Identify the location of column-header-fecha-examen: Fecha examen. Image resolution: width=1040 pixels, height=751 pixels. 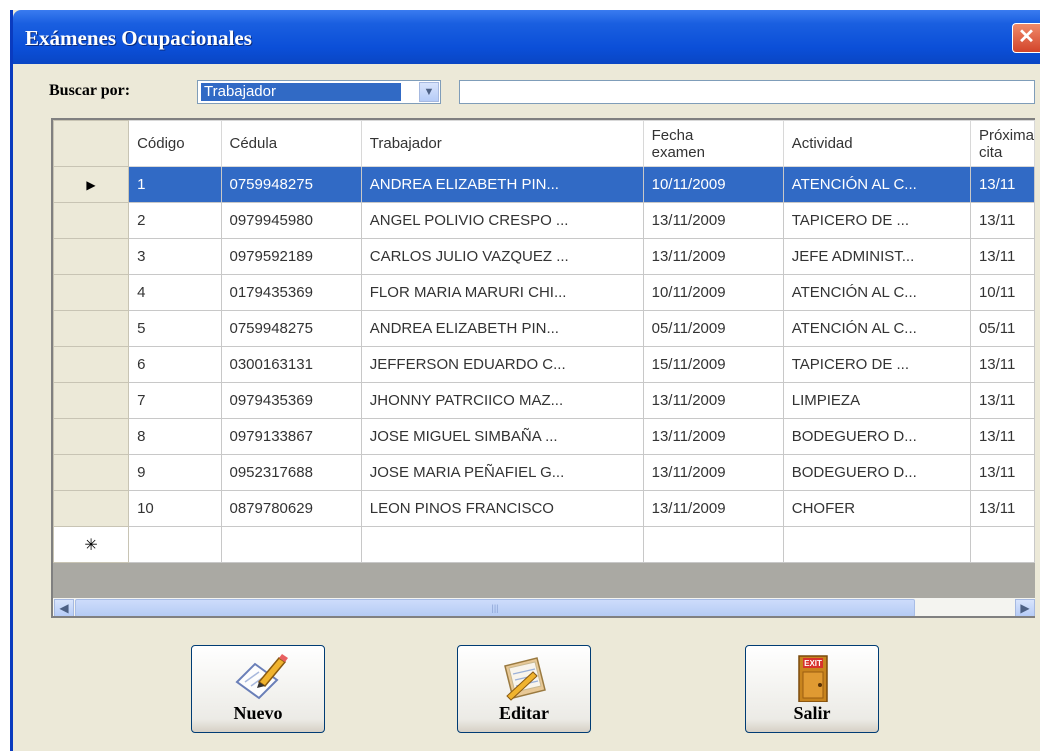
(713, 143).